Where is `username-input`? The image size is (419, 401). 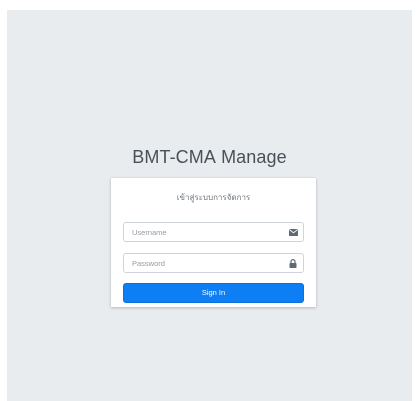
username-input is located at coordinates (203, 232).